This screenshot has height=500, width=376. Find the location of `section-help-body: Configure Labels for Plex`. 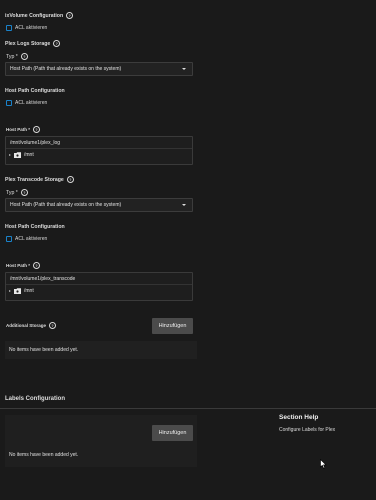

section-help-body: Configure Labels for Plex is located at coordinates (307, 430).